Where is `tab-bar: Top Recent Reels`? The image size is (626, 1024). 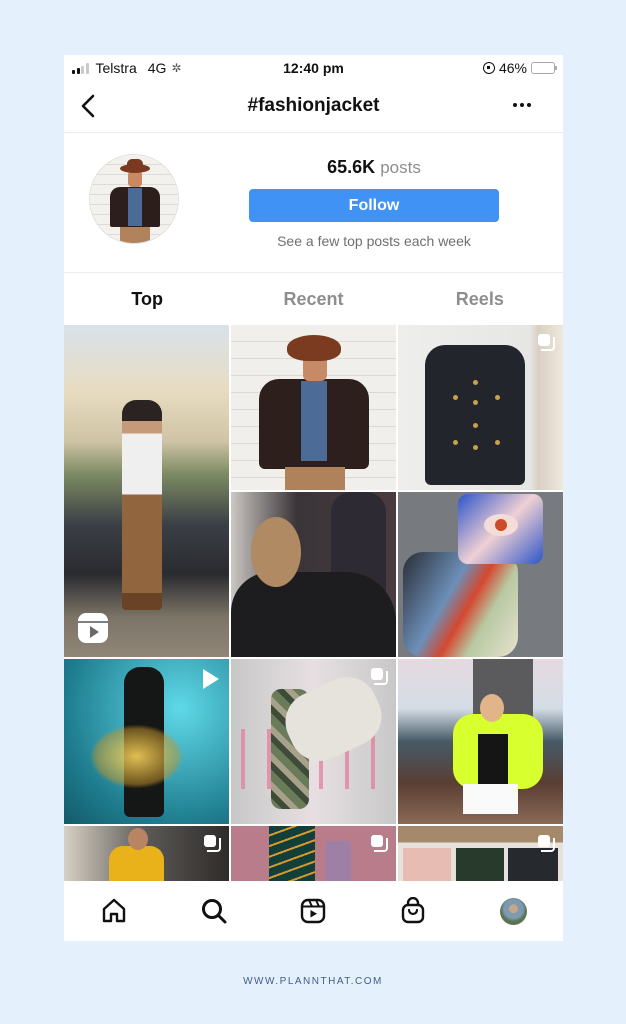
tab-bar: Top Recent Reels is located at coordinates (313, 299).